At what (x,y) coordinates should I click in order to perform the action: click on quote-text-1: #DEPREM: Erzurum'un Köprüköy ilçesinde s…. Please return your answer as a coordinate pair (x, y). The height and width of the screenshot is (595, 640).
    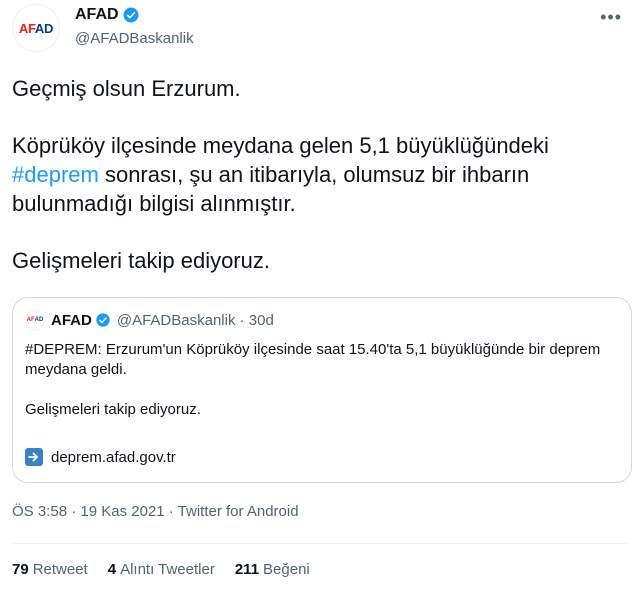
    Looking at the image, I should click on (313, 359).